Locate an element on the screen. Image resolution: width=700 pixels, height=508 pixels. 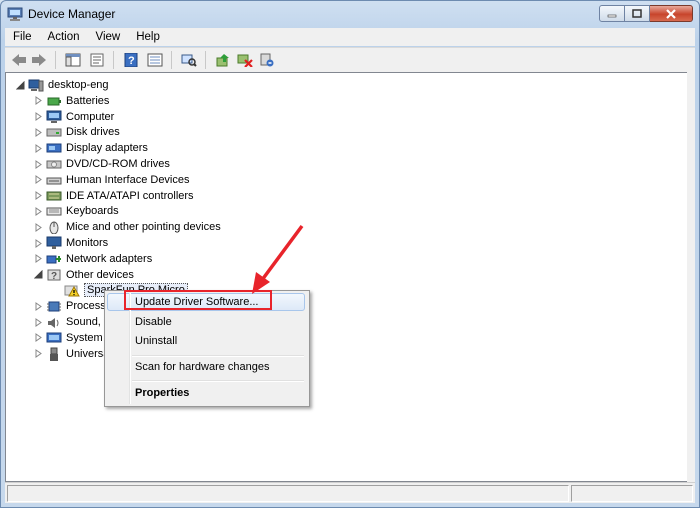
tree-node-label: Batteries is located at coordinates (88, 100).